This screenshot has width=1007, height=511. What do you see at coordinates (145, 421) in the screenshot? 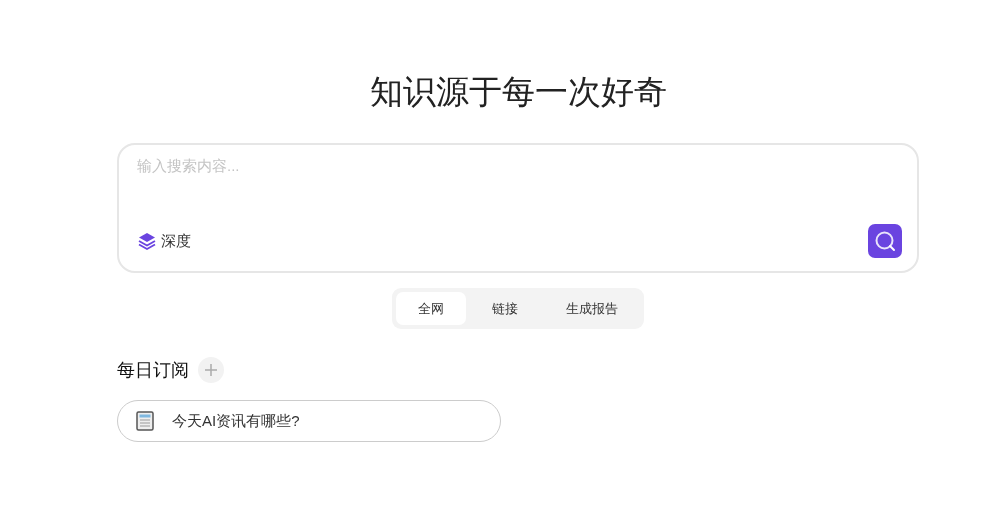
I see `newspaper-icon` at bounding box center [145, 421].